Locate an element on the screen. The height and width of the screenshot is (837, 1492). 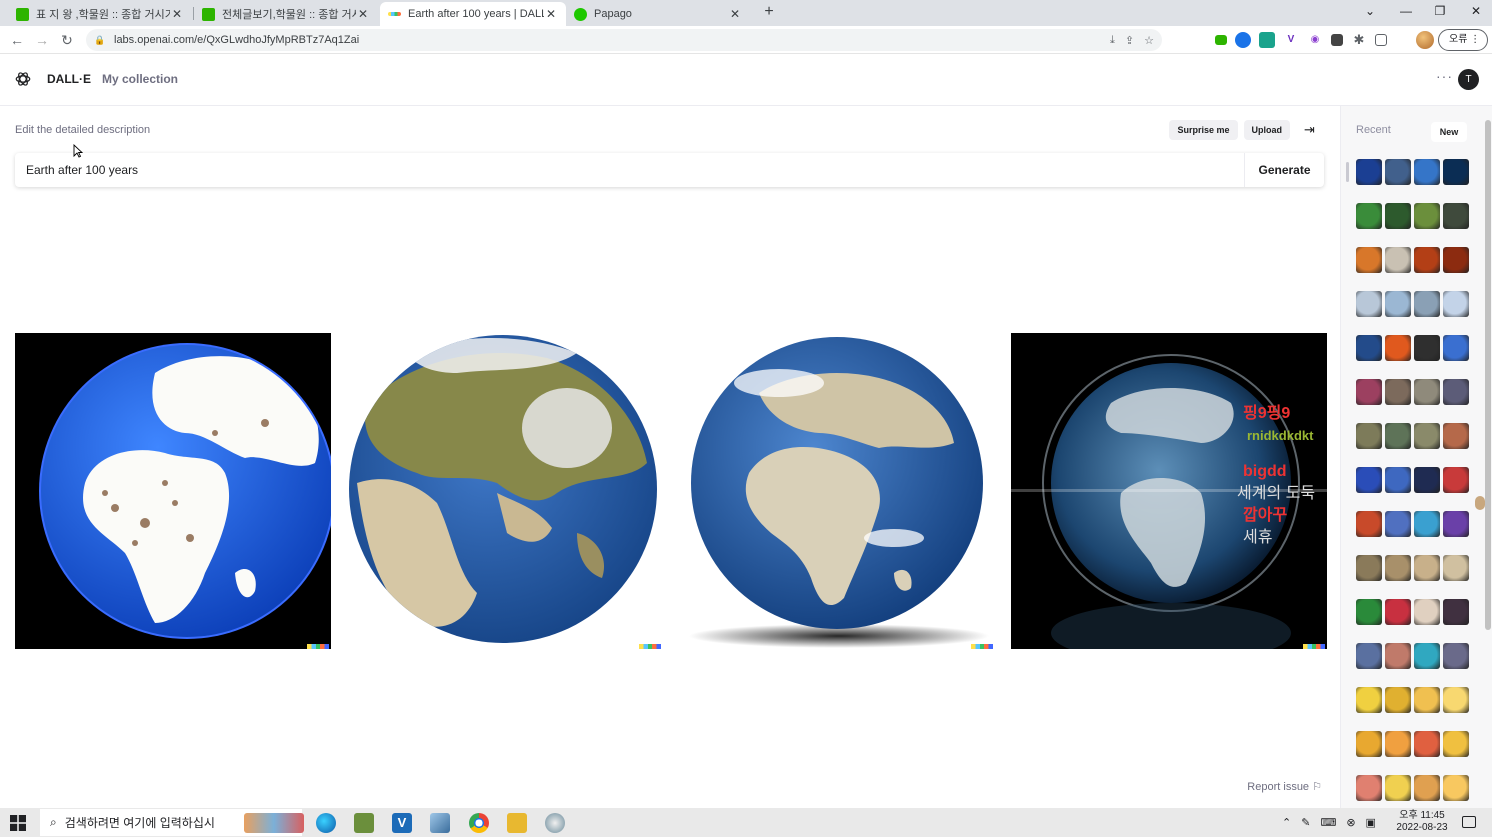
taskbar-clock: 오후 11:45 2022-08-23 is located at coordinates (1422, 822).